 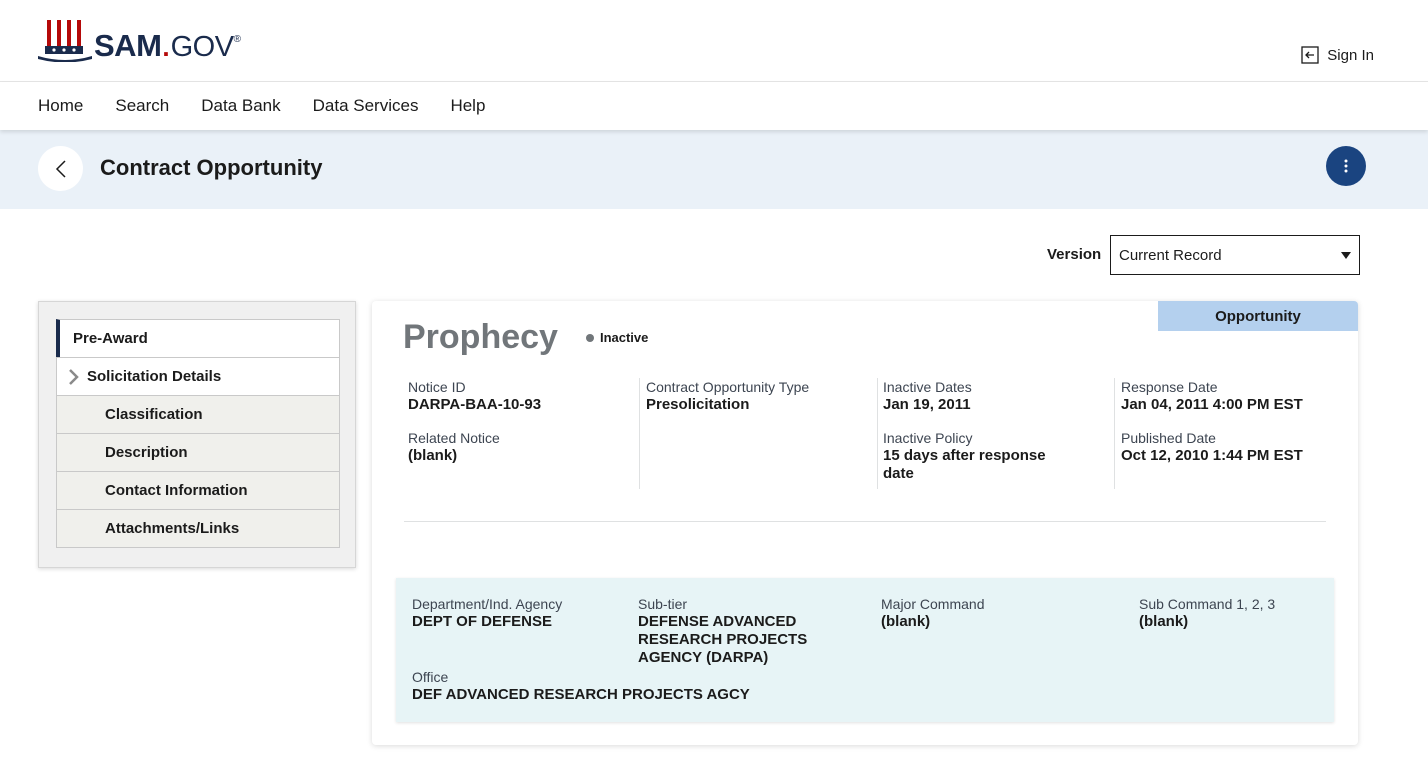 What do you see at coordinates (146, 452) in the screenshot?
I see `sidebar-item-label: Description` at bounding box center [146, 452].